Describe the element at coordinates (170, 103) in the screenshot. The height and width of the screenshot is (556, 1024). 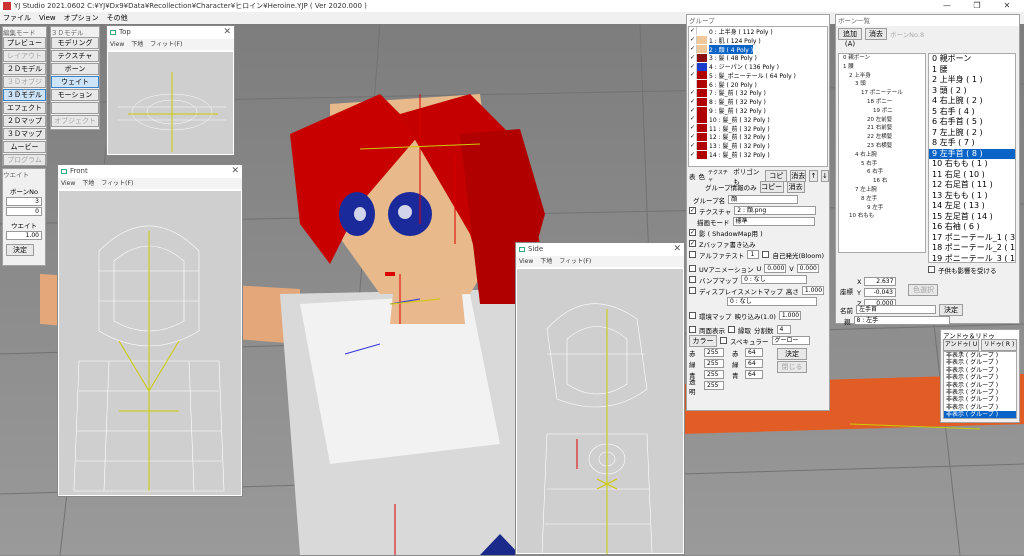
I see `top-view-canvas` at that location.